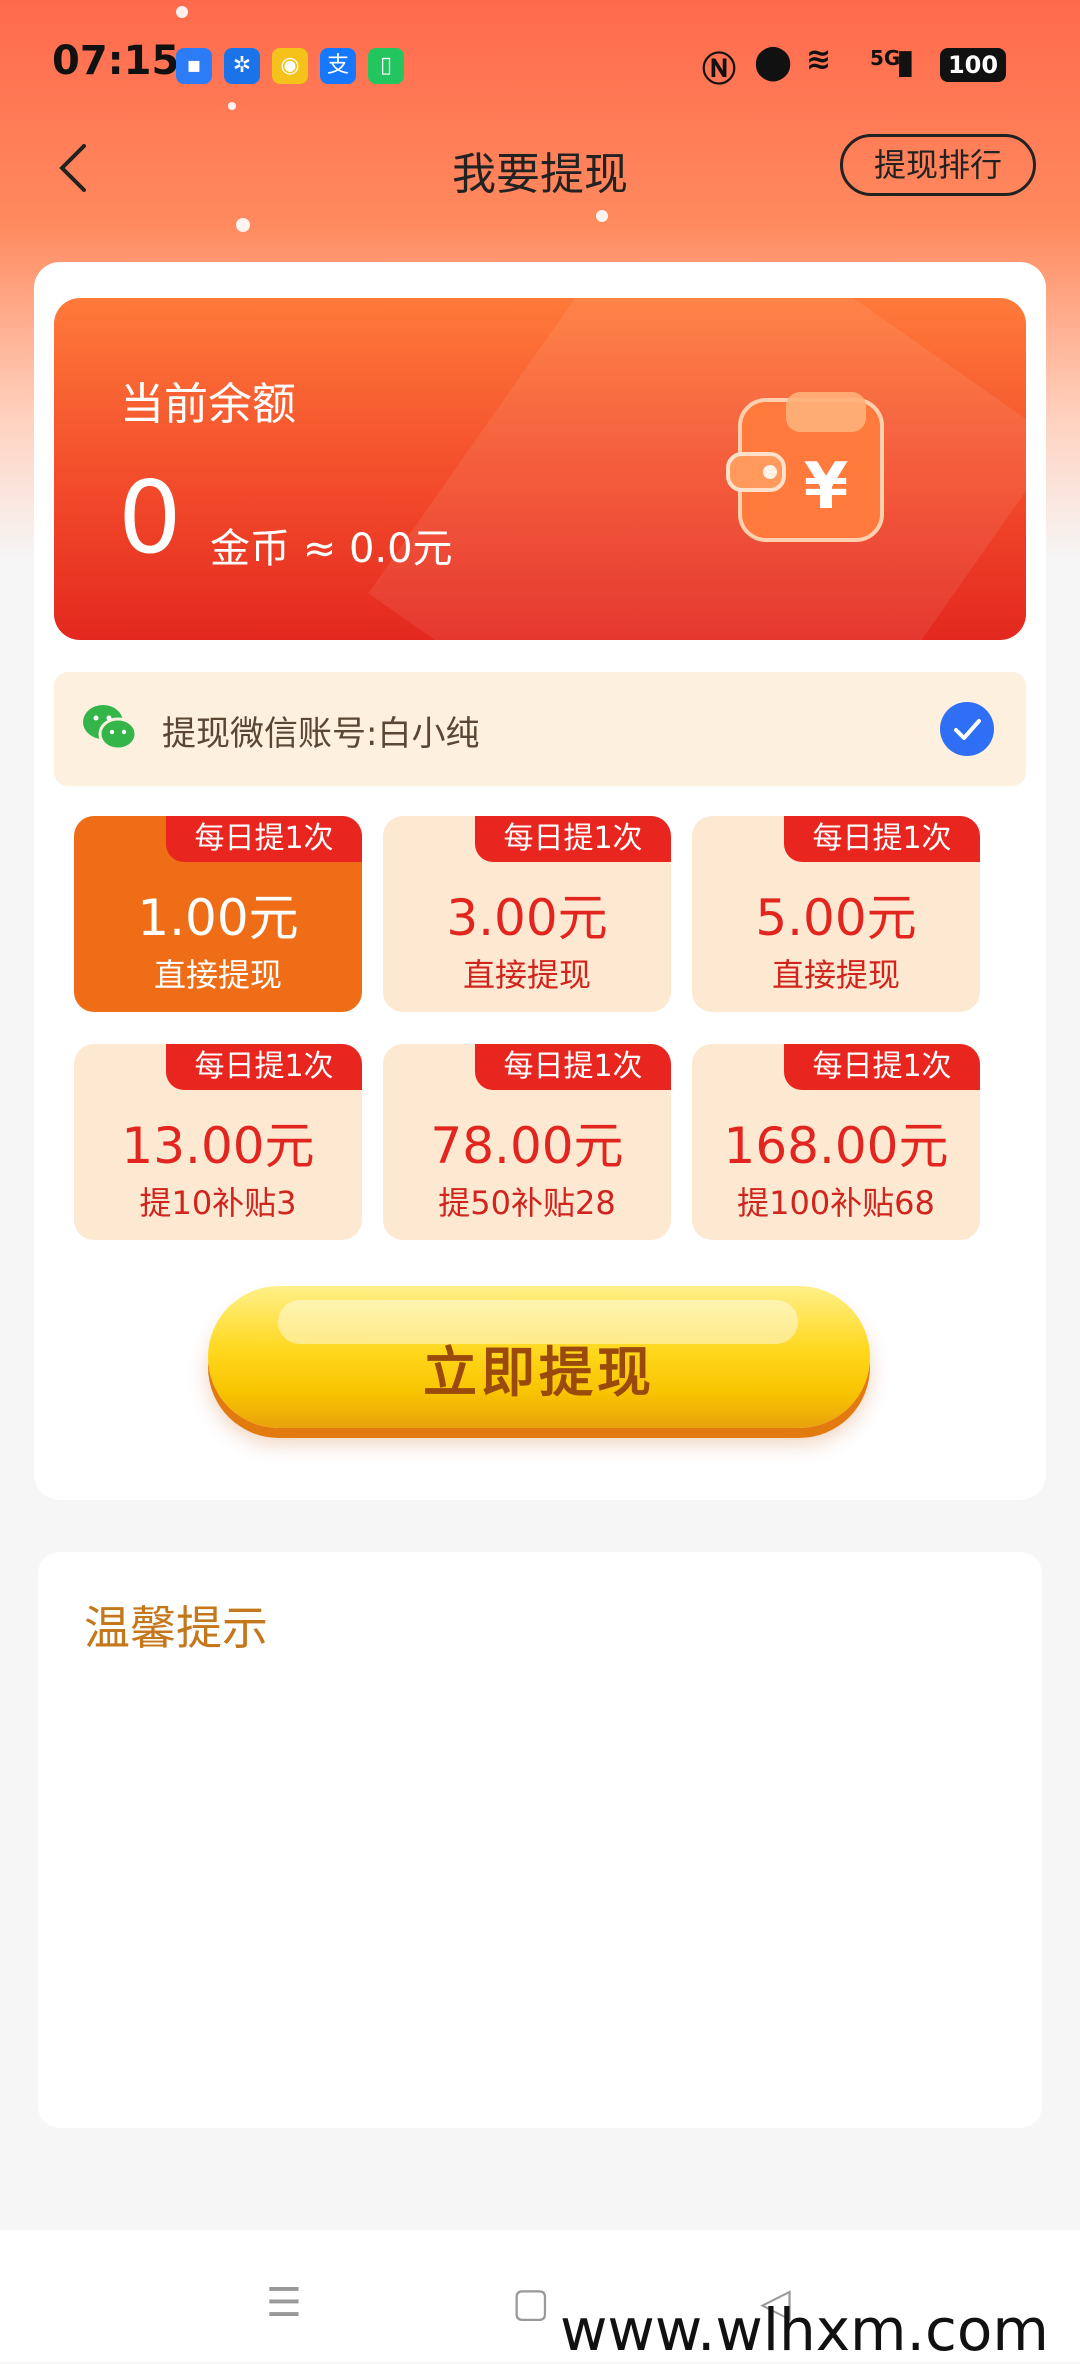 The height and width of the screenshot is (2364, 1080). What do you see at coordinates (176, 1628) in the screenshot?
I see `tips-title: 温馨提示` at bounding box center [176, 1628].